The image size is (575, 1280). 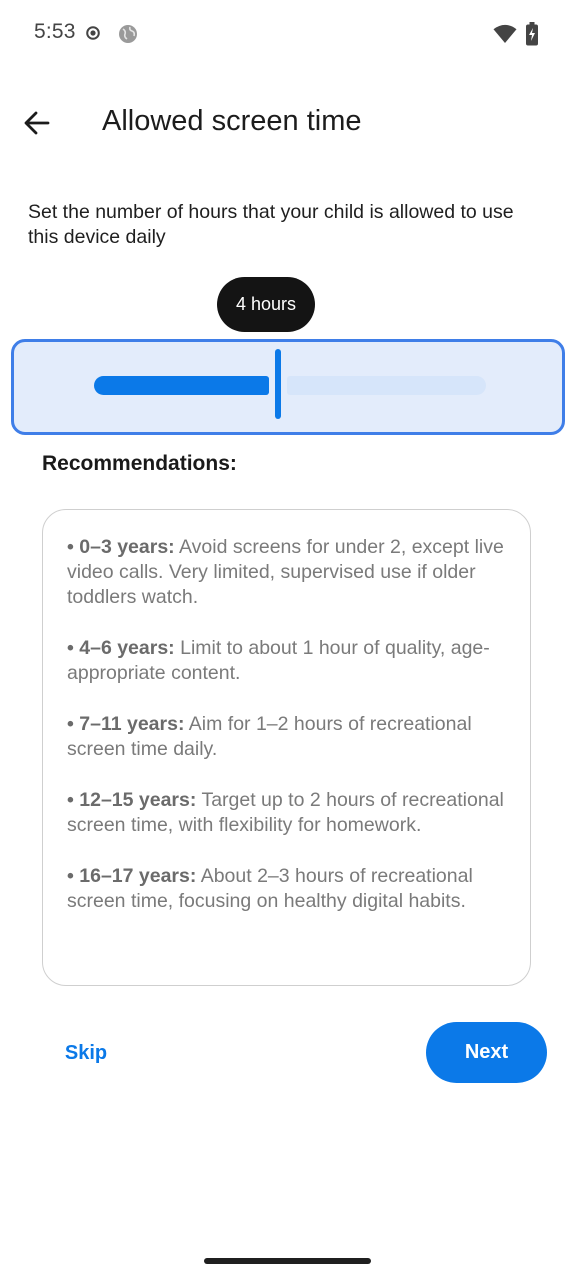 What do you see at coordinates (287, 35) in the screenshot?
I see `status-bar: 5:53` at bounding box center [287, 35].